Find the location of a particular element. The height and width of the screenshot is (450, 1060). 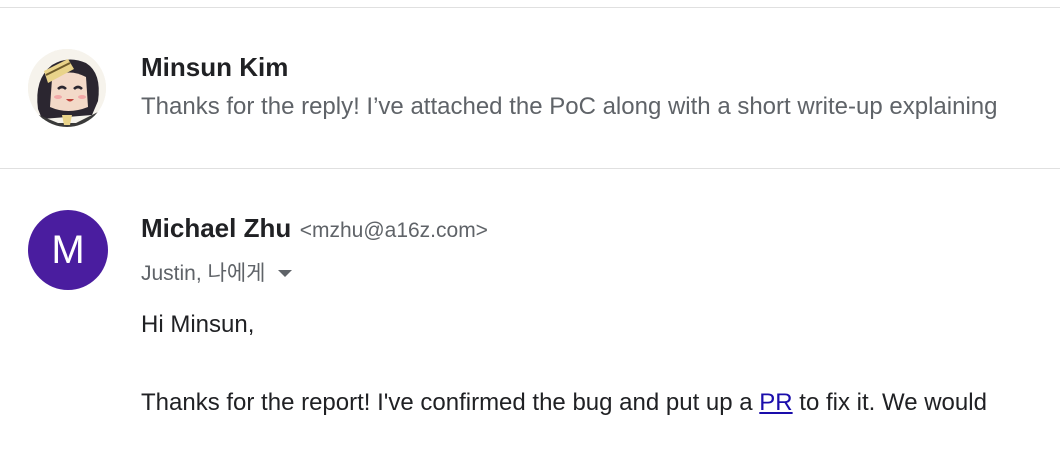

message-text-after-link: to fix it. We would is located at coordinates (889, 402).